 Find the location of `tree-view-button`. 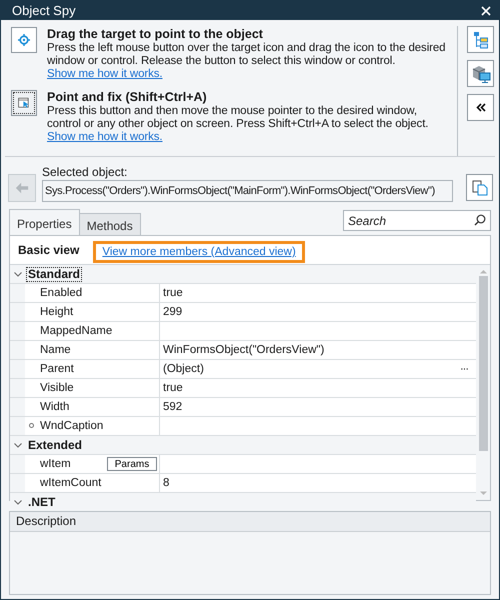

tree-view-button is located at coordinates (480, 39).